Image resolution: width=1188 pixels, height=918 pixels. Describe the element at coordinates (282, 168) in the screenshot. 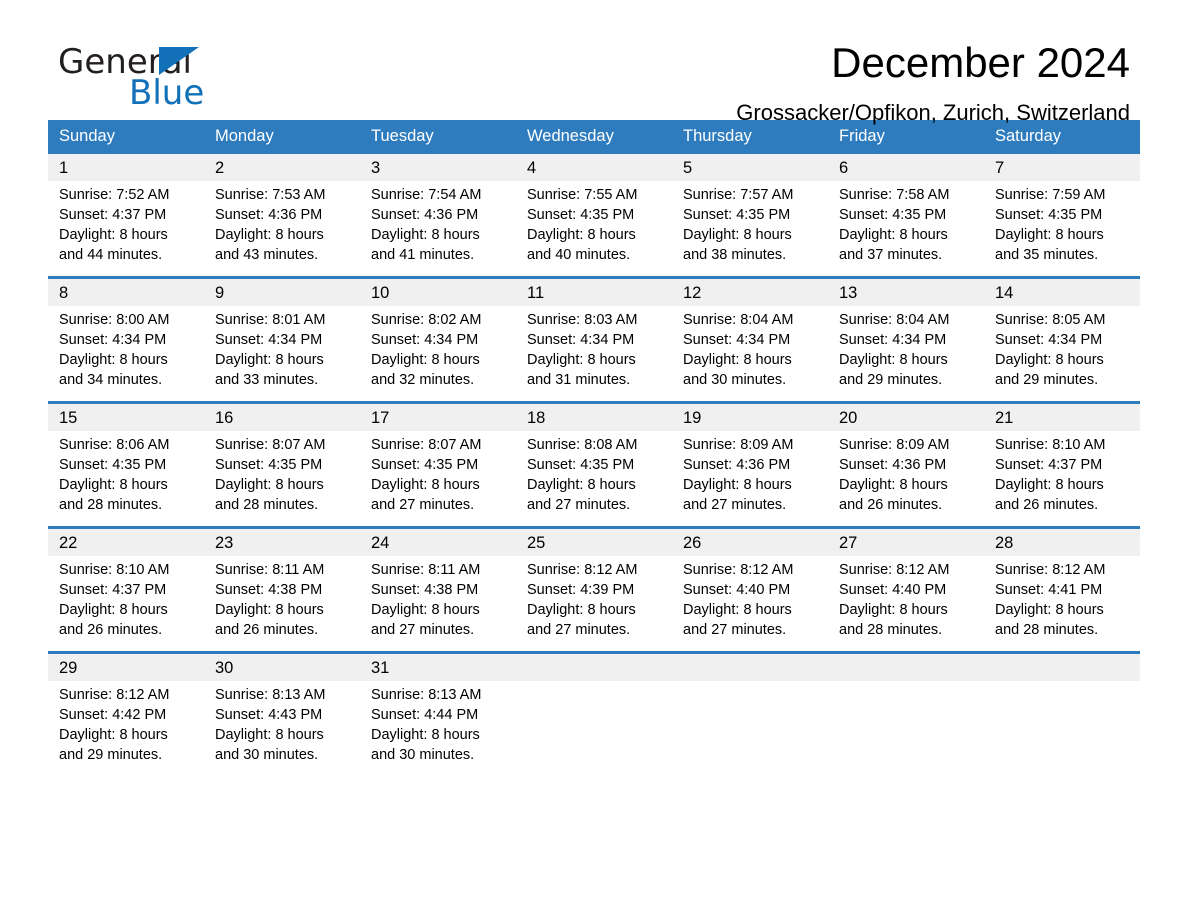

I see `day-number: 2` at that location.